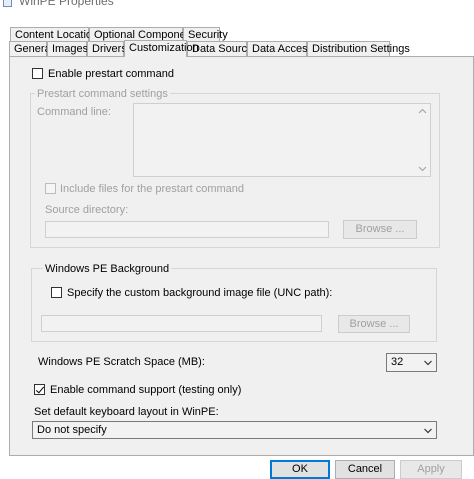 This screenshot has width=474, height=479. Describe the element at coordinates (121, 362) in the screenshot. I see `scratch-space-label: Windows PE Scratch Space (MB):` at that location.